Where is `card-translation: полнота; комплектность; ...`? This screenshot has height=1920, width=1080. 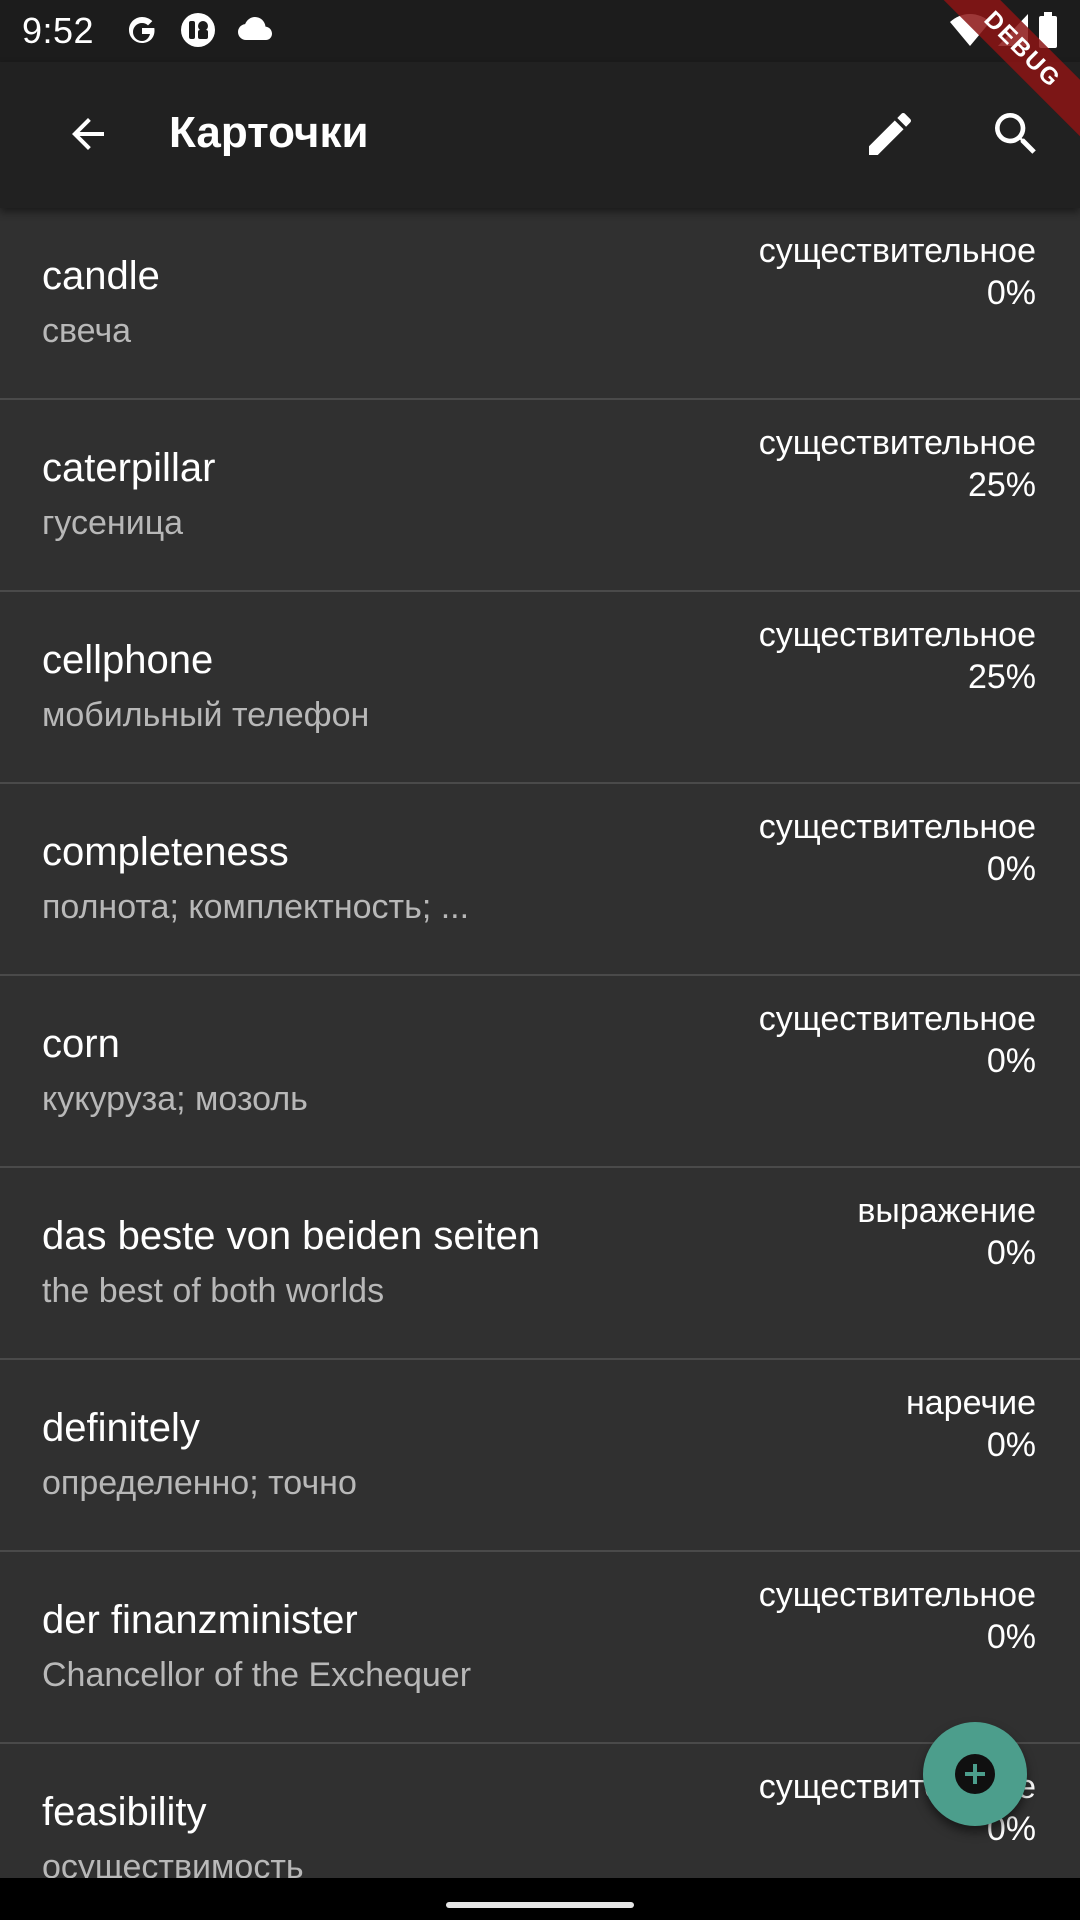 card-translation: полнота; комплектность; ... is located at coordinates (256, 907).